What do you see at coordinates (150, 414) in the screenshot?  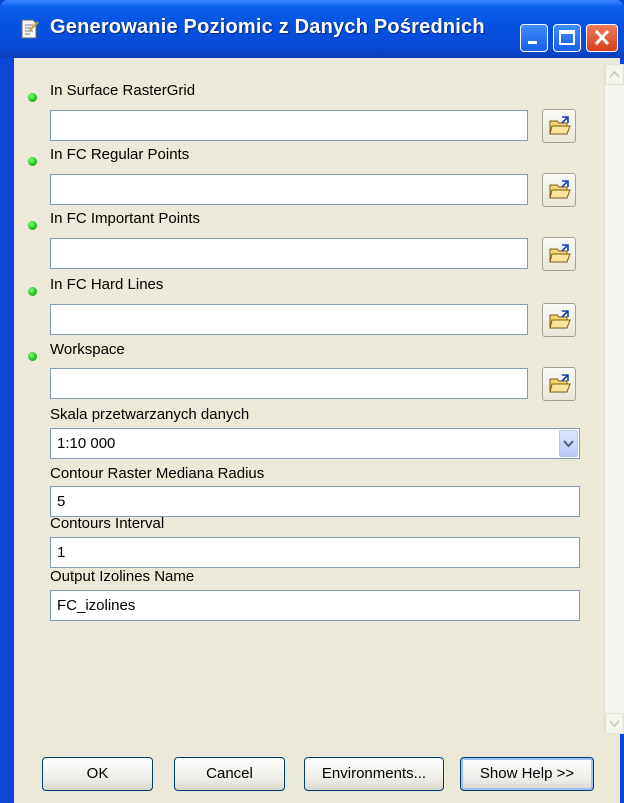 I see `scale-label: Skala przetwarzanych danych` at bounding box center [150, 414].